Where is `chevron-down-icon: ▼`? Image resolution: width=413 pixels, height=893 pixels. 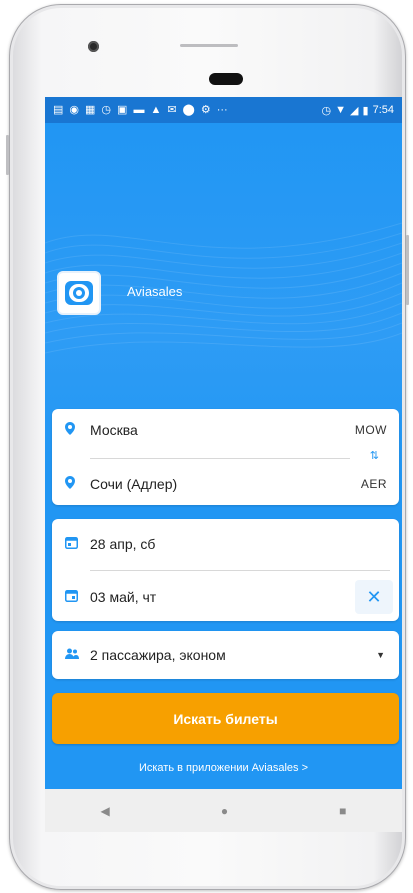 chevron-down-icon: ▼ is located at coordinates (380, 655).